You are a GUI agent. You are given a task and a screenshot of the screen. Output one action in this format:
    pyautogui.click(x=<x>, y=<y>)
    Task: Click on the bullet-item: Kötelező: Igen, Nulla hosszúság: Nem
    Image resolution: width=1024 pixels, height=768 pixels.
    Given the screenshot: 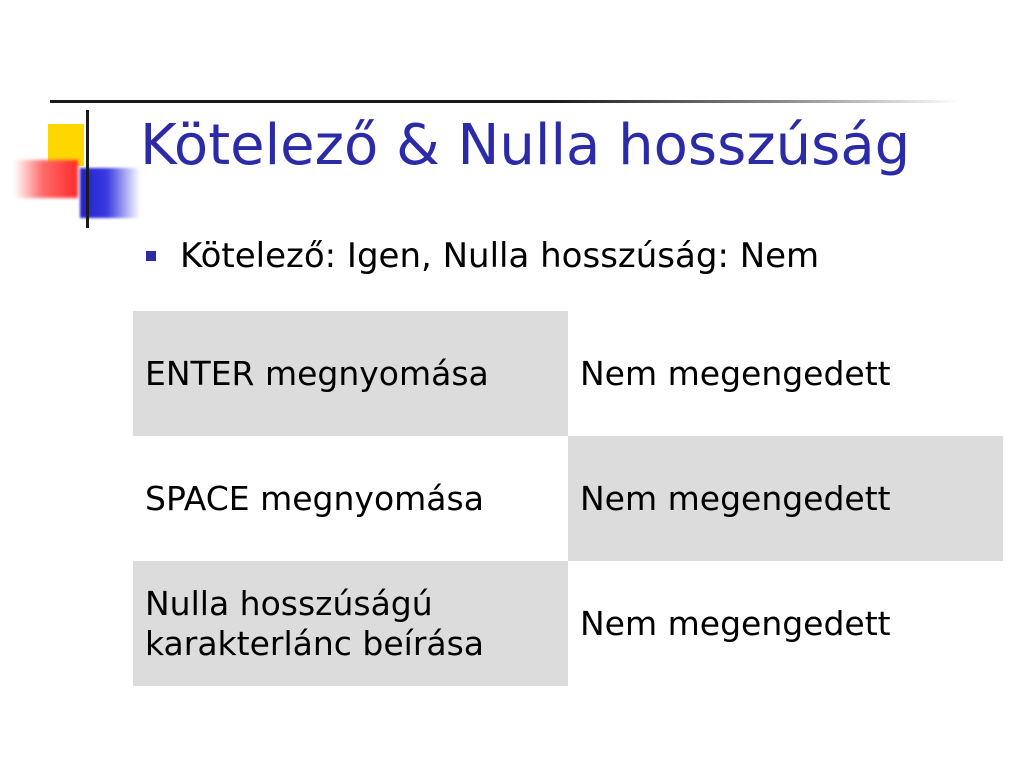 What is the action you would take?
    pyautogui.click(x=482, y=256)
    